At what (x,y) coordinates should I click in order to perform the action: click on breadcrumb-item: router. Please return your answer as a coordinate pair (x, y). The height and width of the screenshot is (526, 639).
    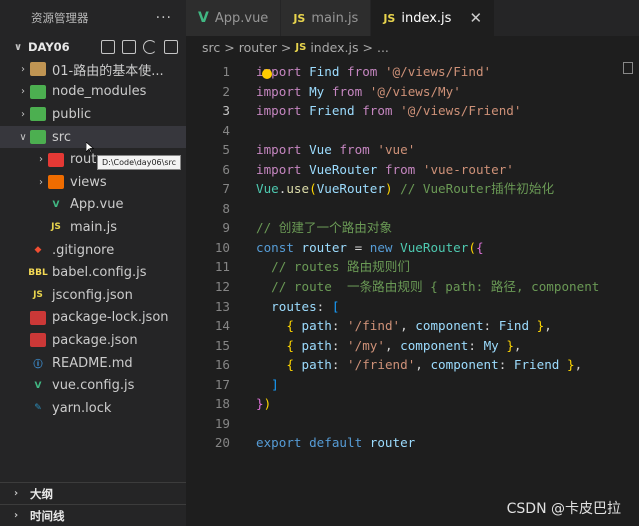
    Looking at the image, I should click on (258, 47).